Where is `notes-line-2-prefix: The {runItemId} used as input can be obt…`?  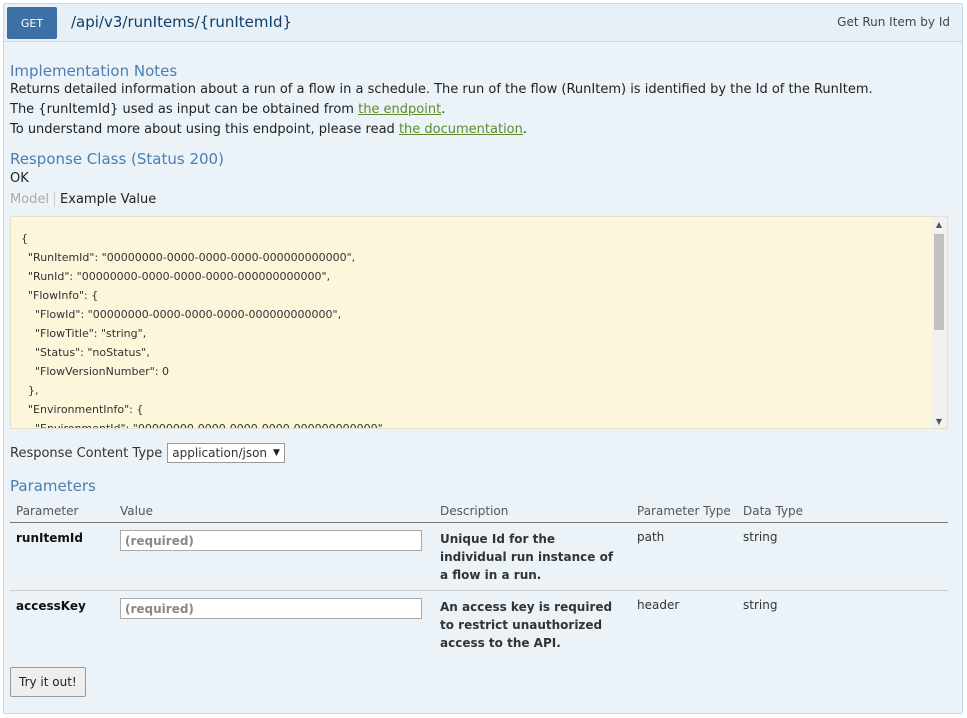 notes-line-2-prefix: The {runItemId} used as input can be obt… is located at coordinates (184, 109).